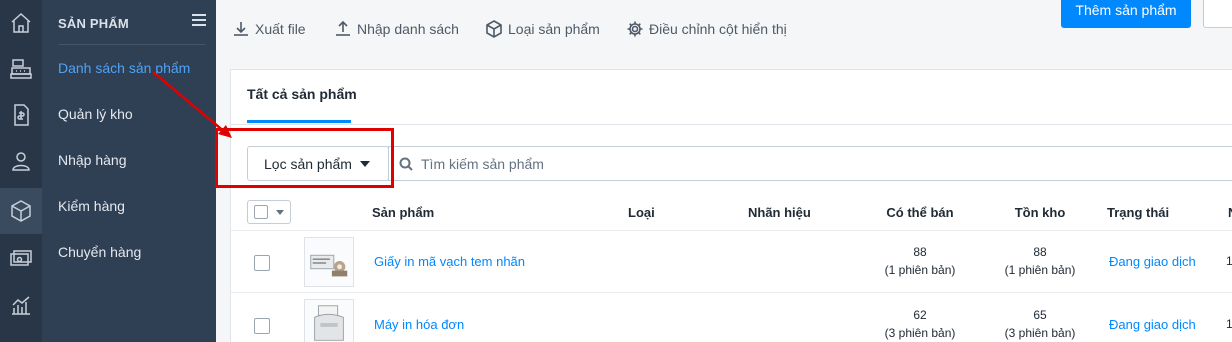 This screenshot has width=1232, height=342. I want to click on export-file-button: Xuất file, so click(269, 29).